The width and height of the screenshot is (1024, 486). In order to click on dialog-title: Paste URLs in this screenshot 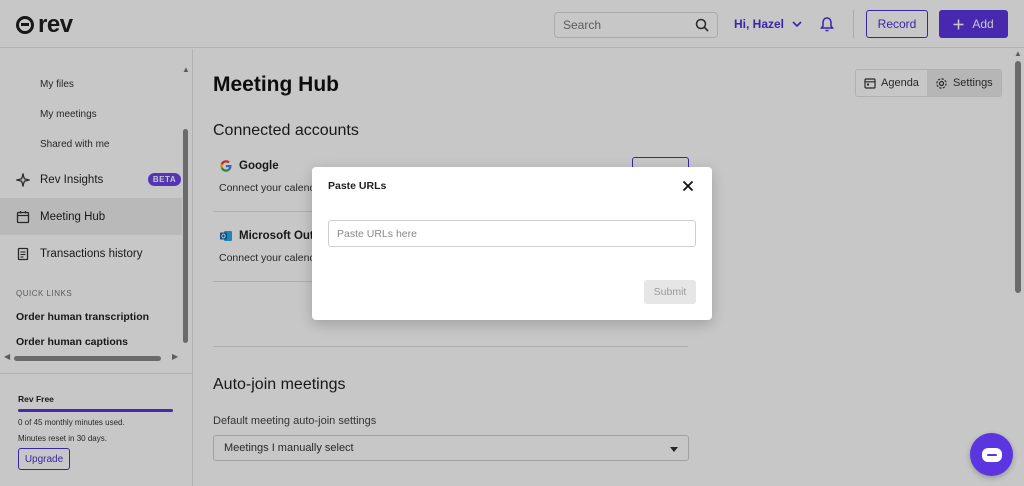, I will do `click(357, 186)`.